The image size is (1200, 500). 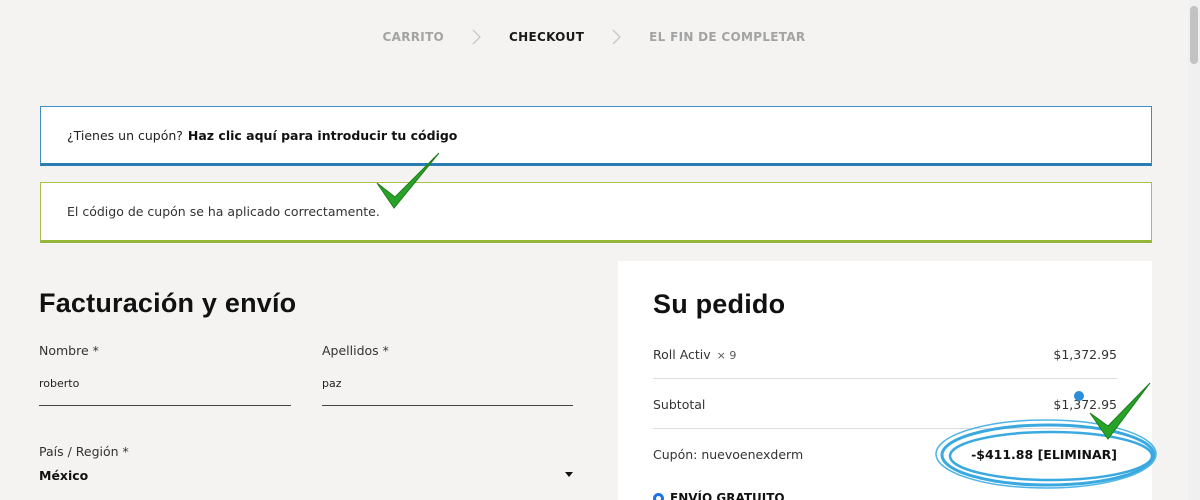 What do you see at coordinates (69, 350) in the screenshot?
I see `first-name-label: Nombre *` at bounding box center [69, 350].